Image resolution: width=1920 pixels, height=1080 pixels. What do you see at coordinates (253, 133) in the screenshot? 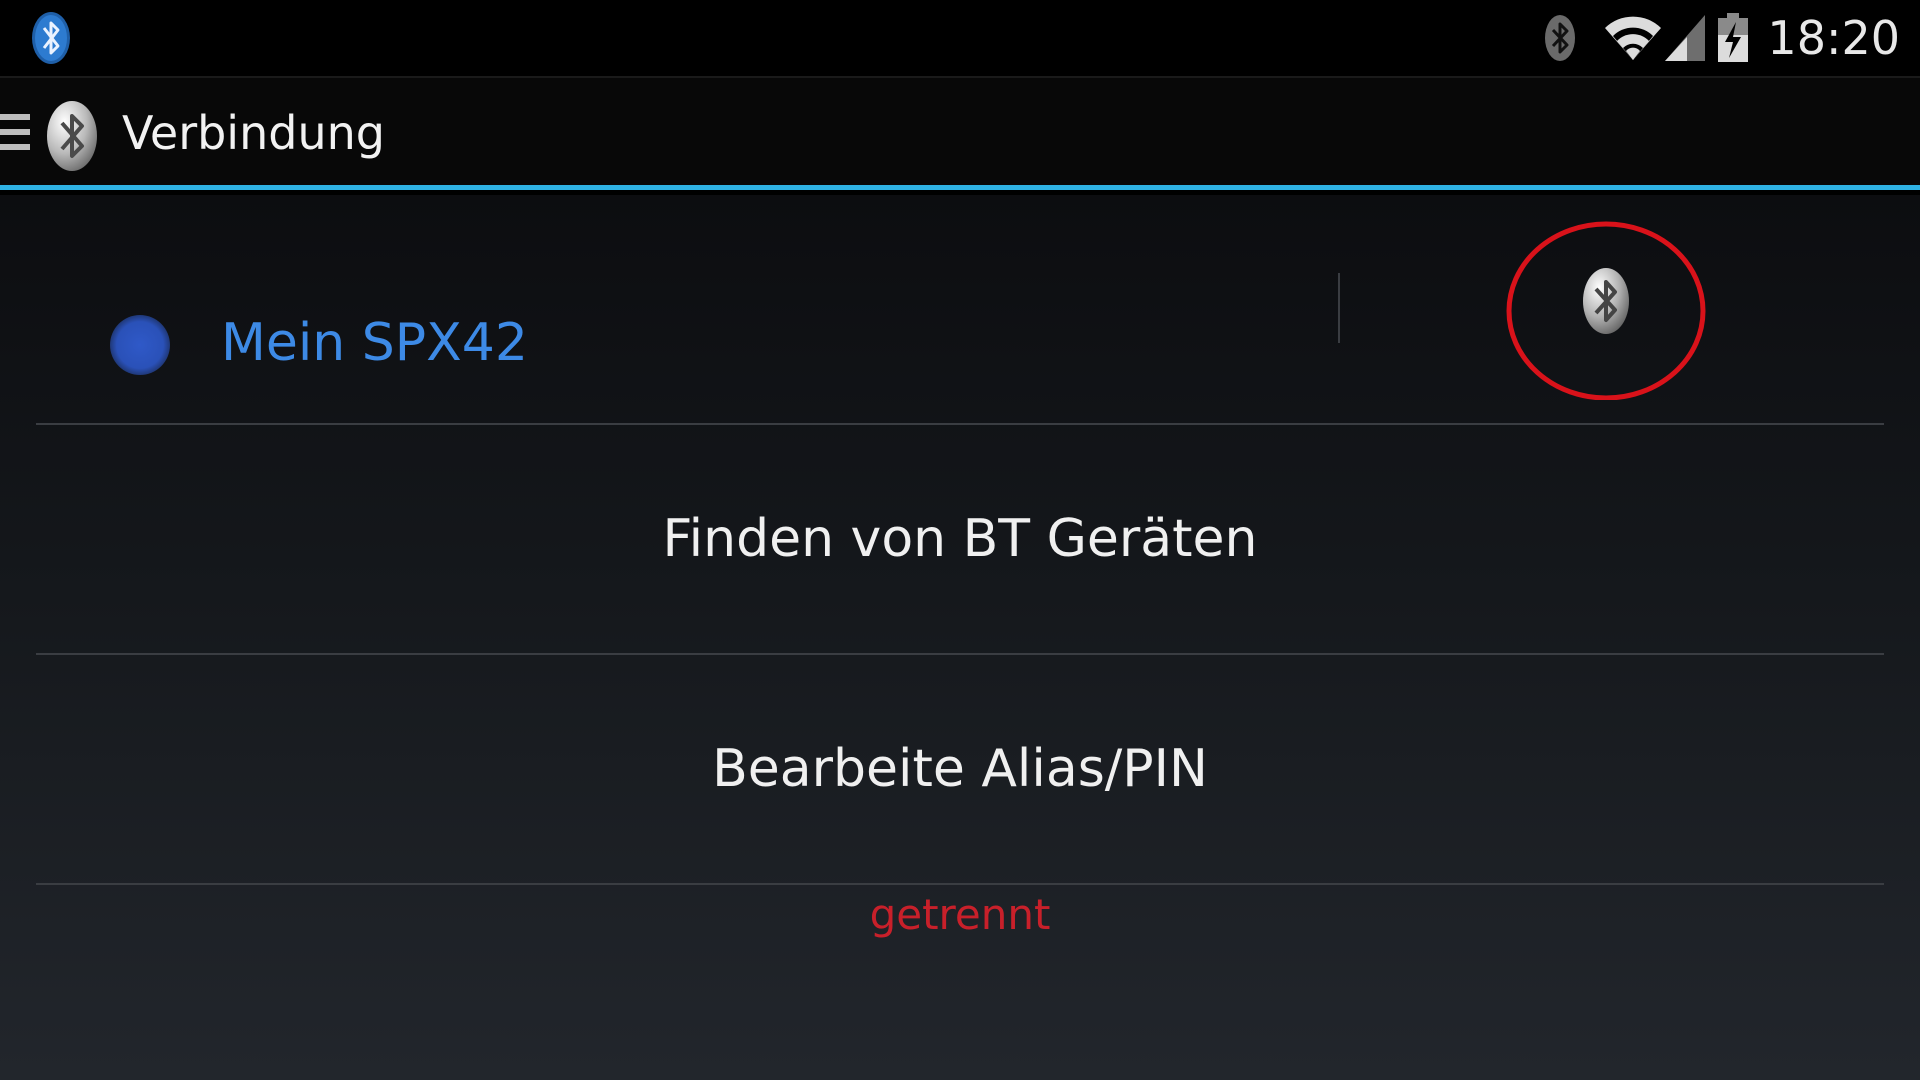
I see `page-title: Verbindung` at bounding box center [253, 133].